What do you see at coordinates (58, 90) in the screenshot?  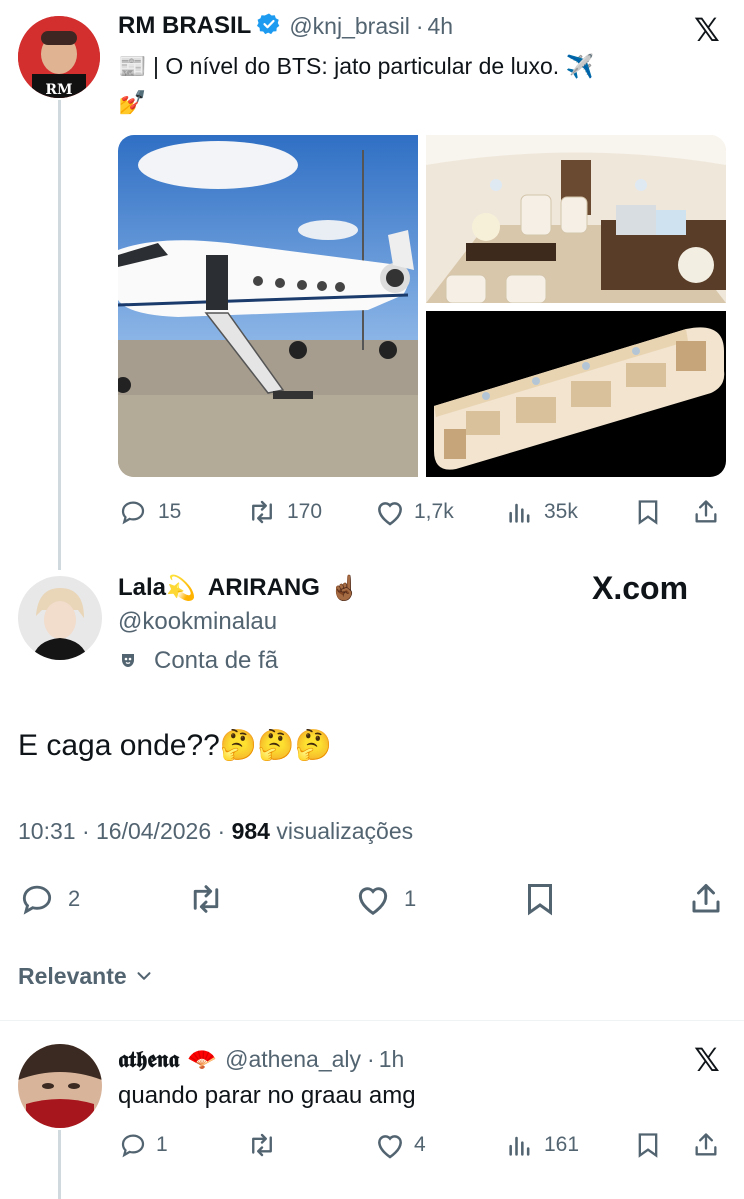 I see `svg-text: RM` at bounding box center [58, 90].